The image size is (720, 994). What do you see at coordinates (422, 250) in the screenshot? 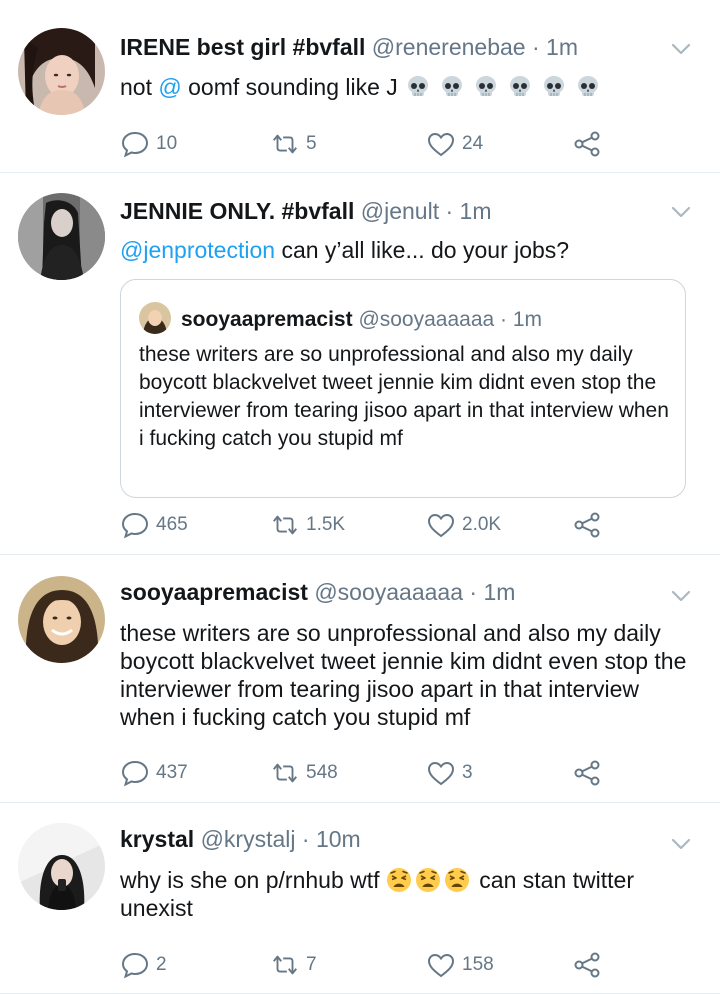
I see `tweet-text-part: can y’all like... do your jobs?` at bounding box center [422, 250].